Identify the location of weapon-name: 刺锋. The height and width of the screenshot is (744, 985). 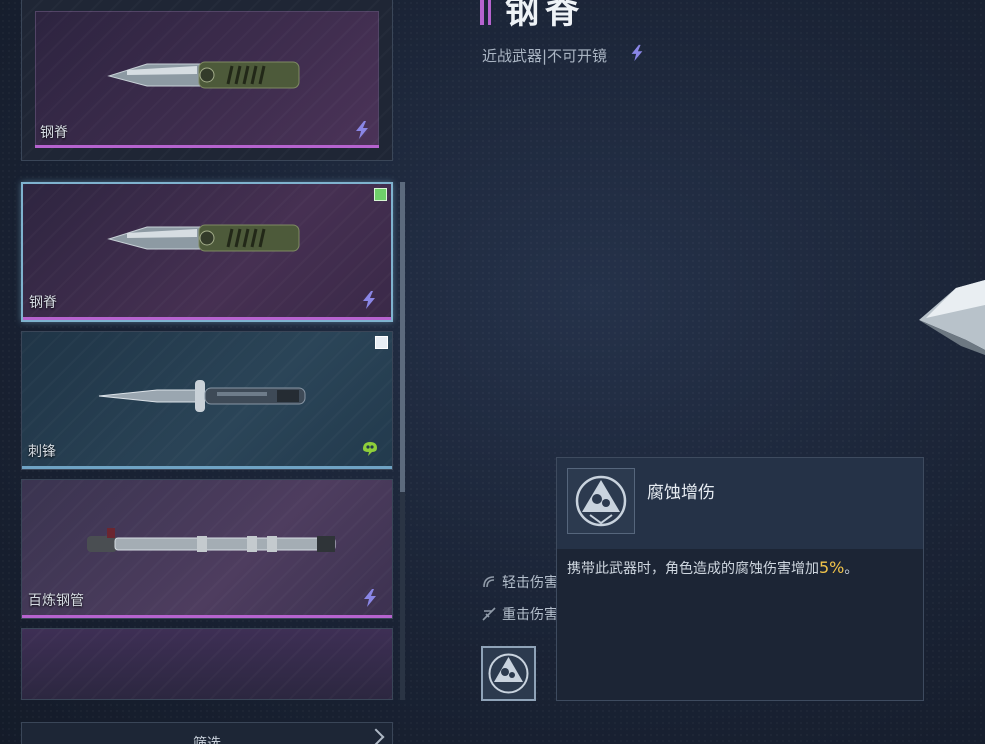
(42, 452).